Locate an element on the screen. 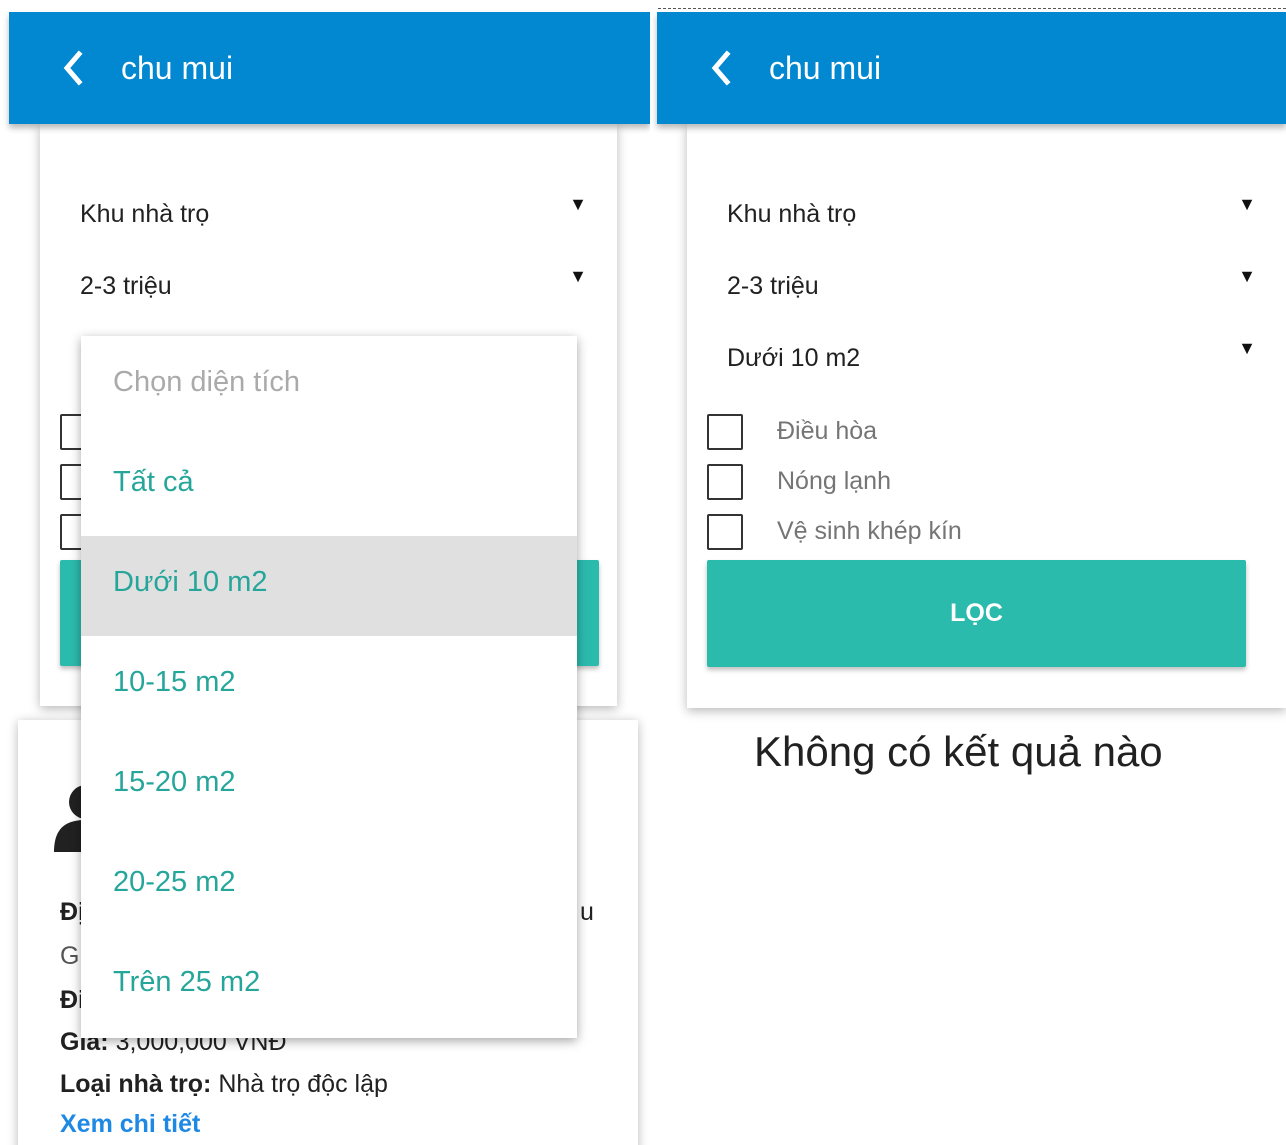 The height and width of the screenshot is (1145, 1286). checkbox-label: Vệ sinh khép kín is located at coordinates (869, 531).